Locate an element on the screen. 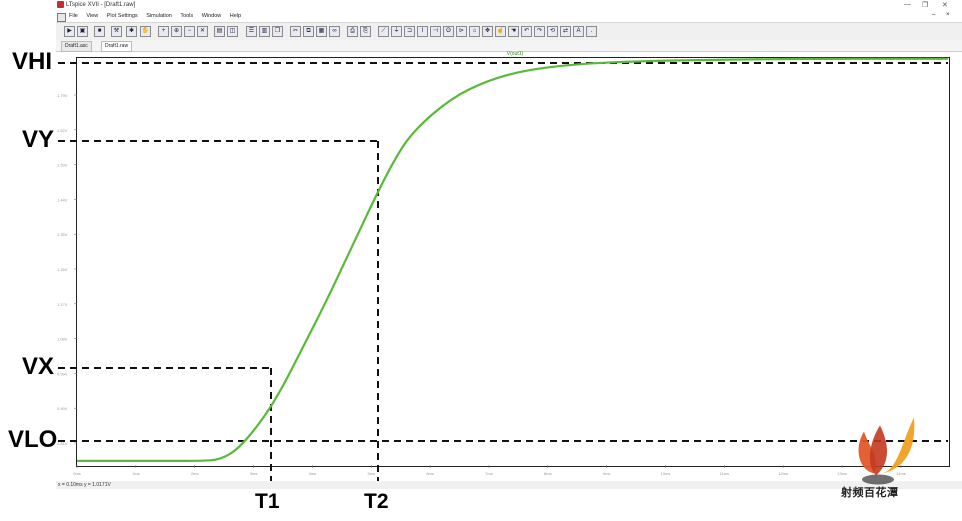  y-tick-label: 1.08V is located at coordinates (62, 339).